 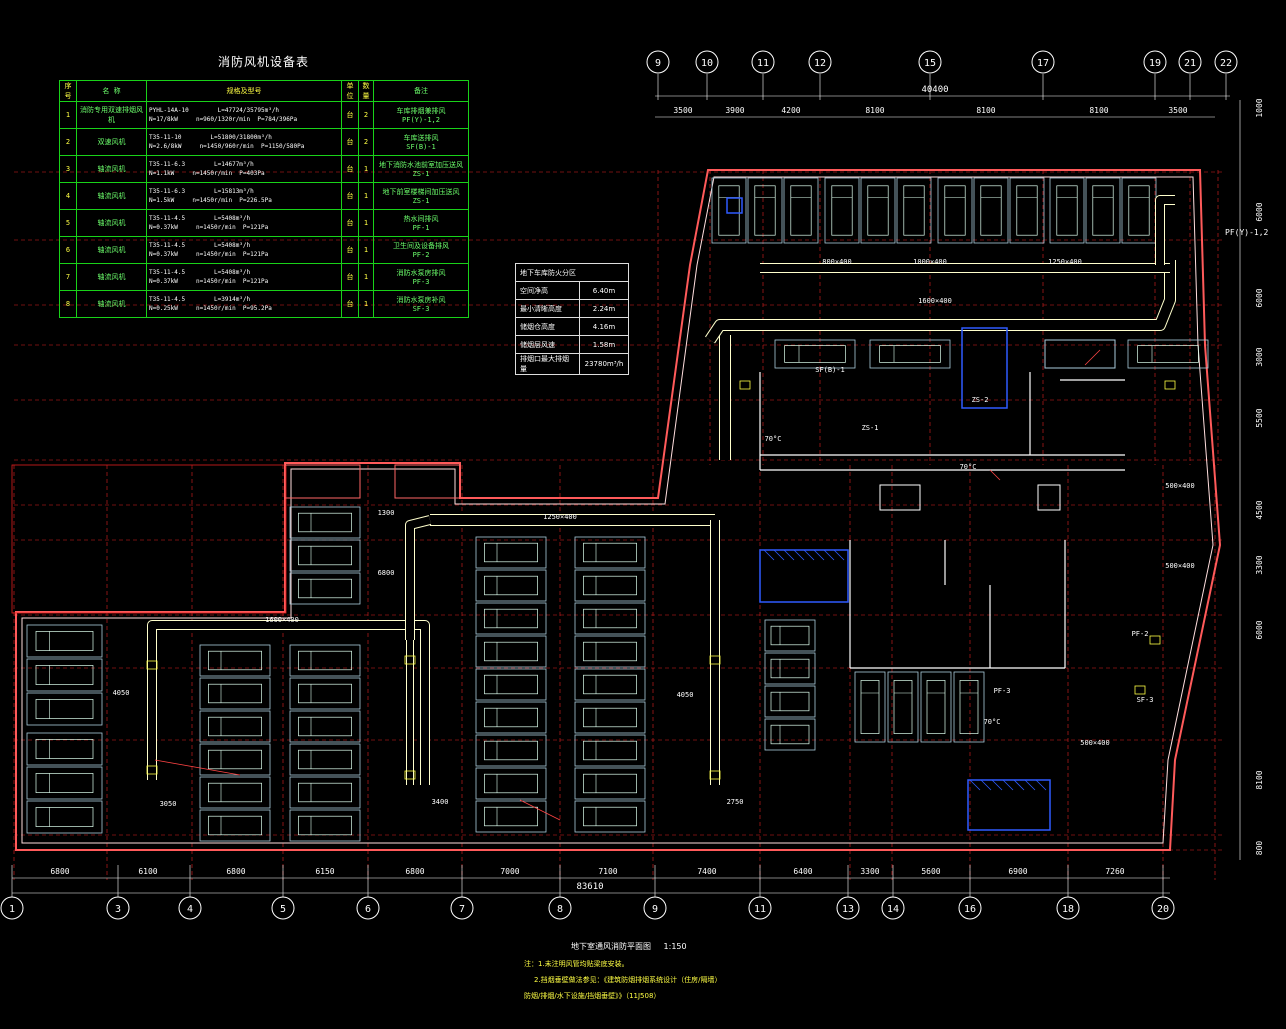 I want to click on axis-label: 14, so click(x=893, y=909).